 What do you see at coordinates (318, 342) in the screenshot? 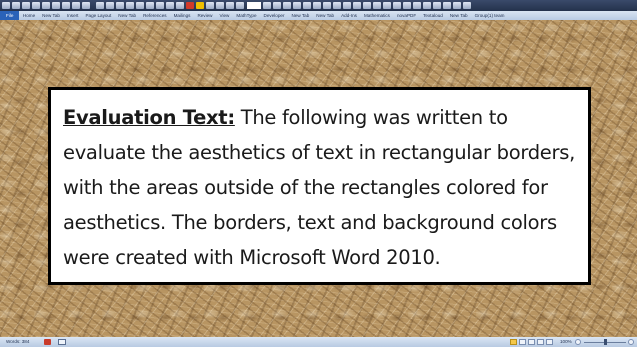
I see `status-bar: Words: 384 100%` at bounding box center [318, 342].